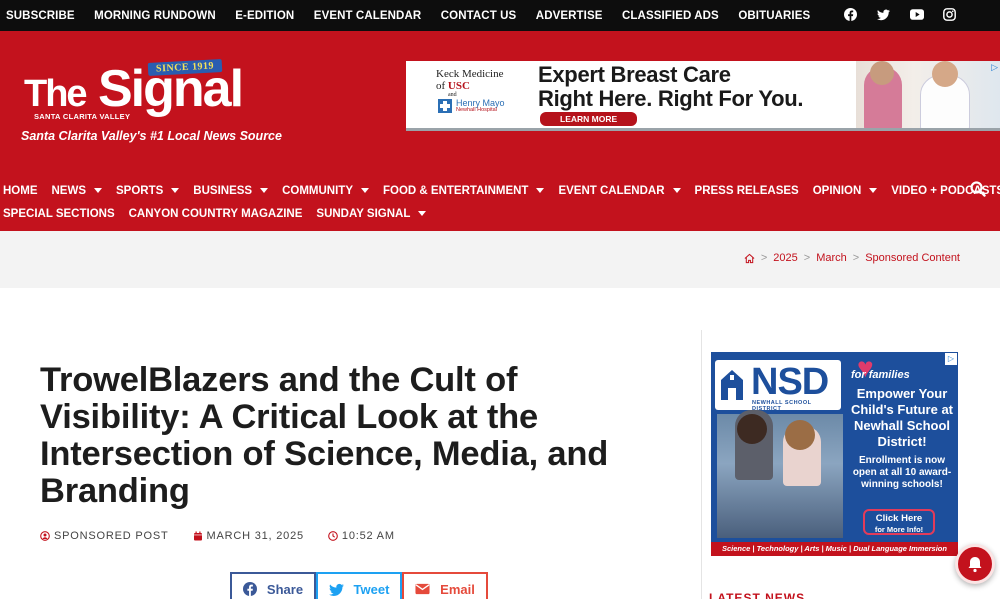 The width and height of the screenshot is (1000, 599). I want to click on nav-community: COMMUNITY, so click(326, 190).